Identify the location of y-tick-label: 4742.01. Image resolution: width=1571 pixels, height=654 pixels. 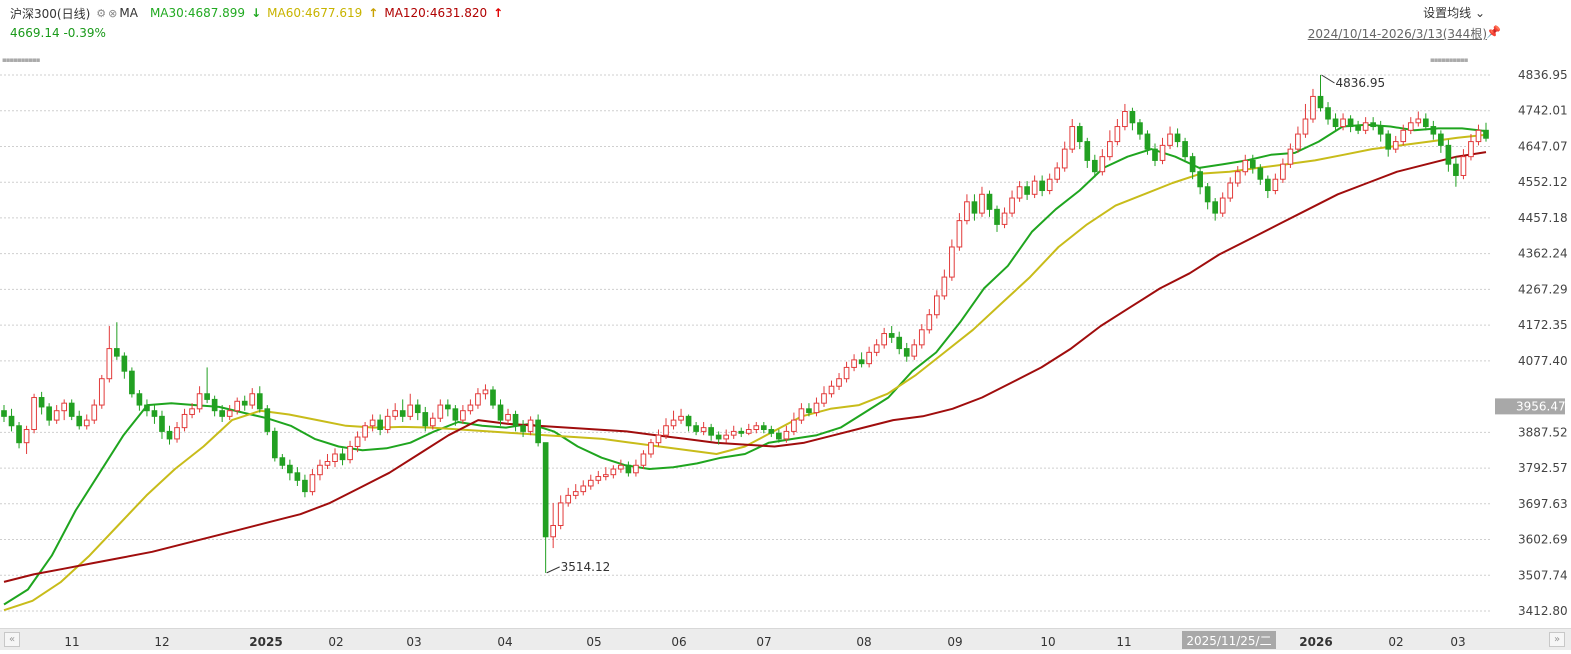
(1543, 111).